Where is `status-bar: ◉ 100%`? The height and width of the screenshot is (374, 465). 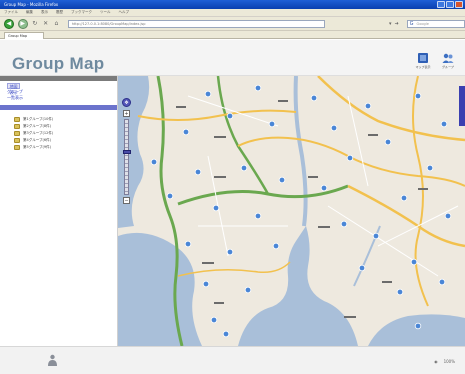
status-bar: ◉ 100% is located at coordinates (232, 360).